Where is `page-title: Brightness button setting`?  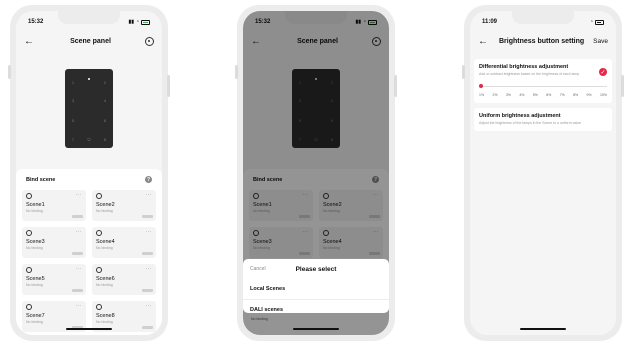
page-title: Brightness button setting is located at coordinates (542, 41).